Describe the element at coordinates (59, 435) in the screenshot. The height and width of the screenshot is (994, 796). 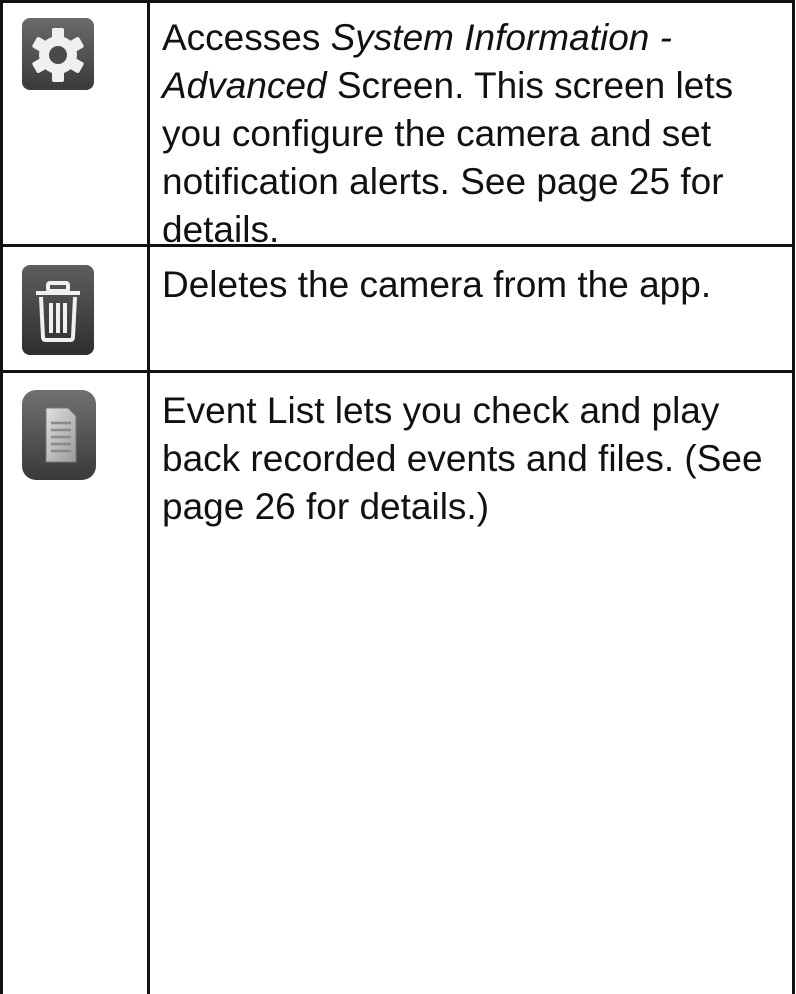
I see `document-icon` at that location.